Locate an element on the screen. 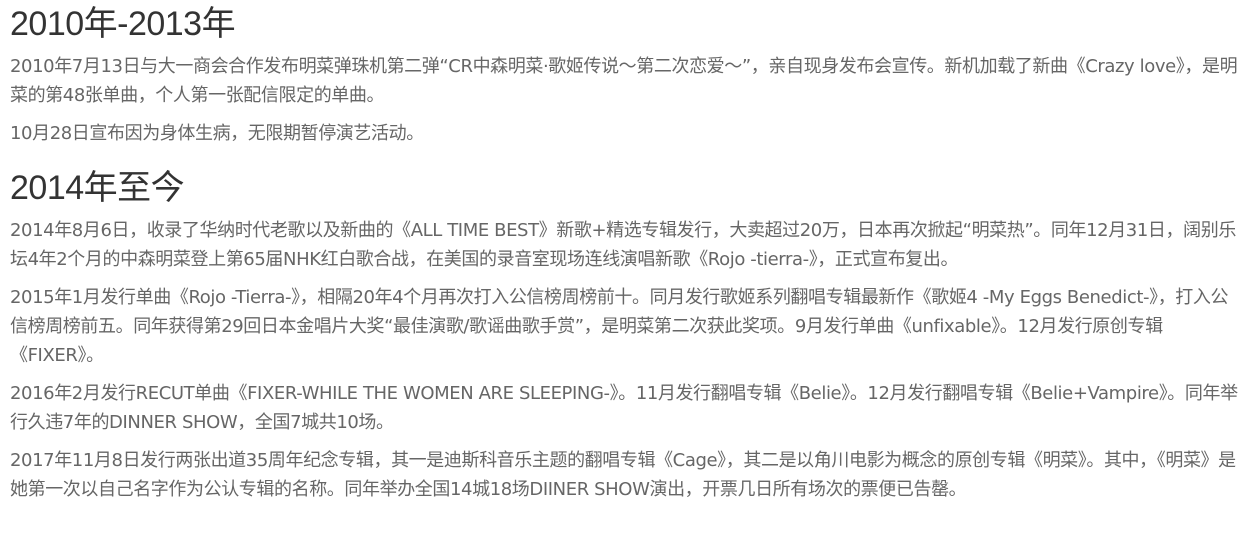  section-heading-2014-present: 2014年至今 is located at coordinates (97, 188).